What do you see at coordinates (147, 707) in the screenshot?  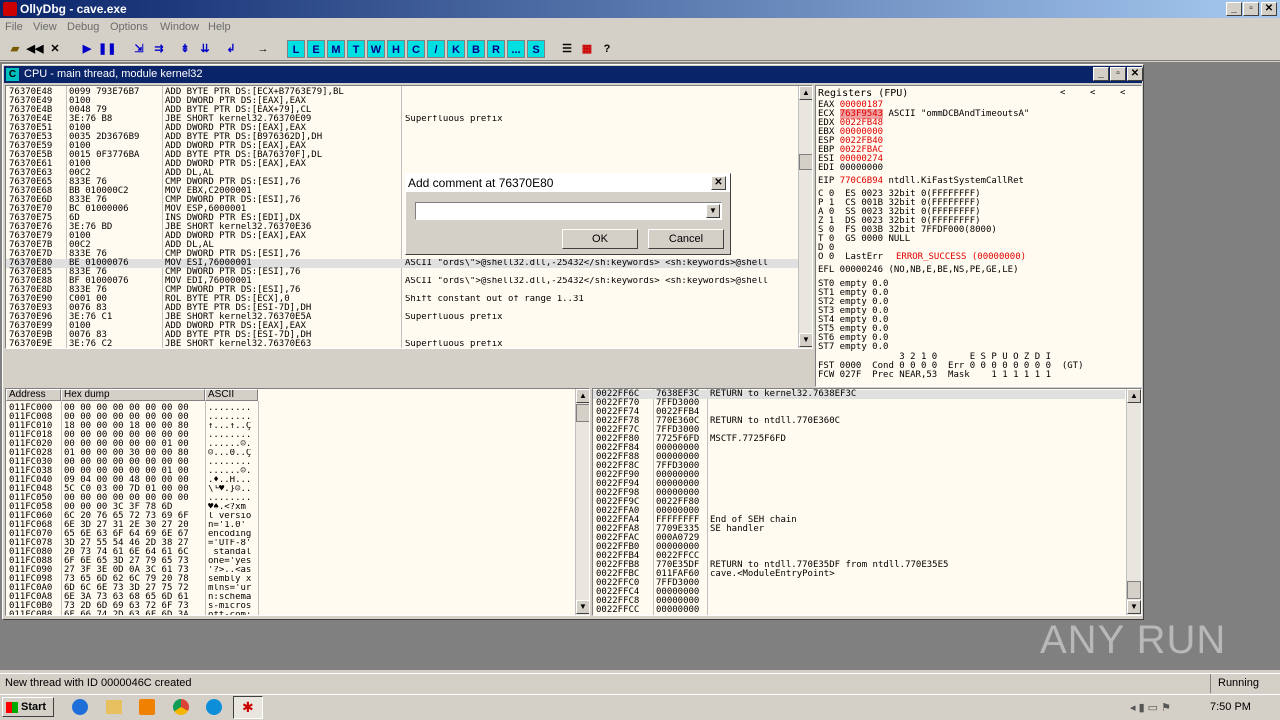 I see `media-player-icon` at bounding box center [147, 707].